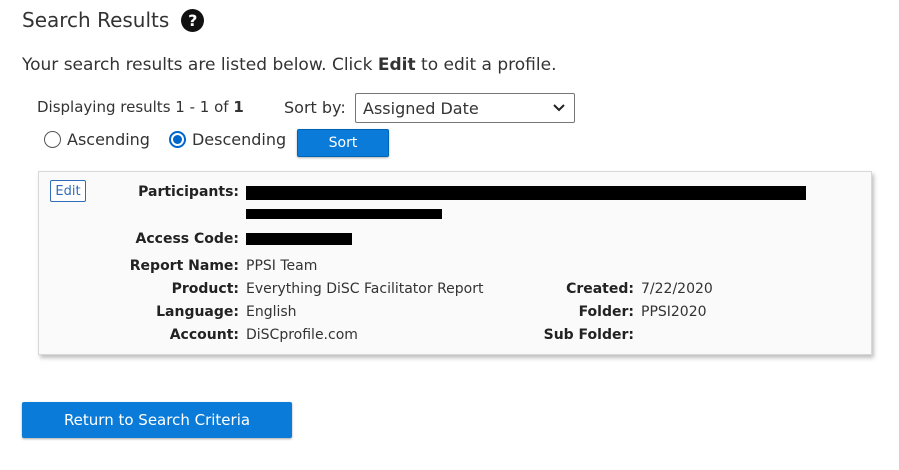  Describe the element at coordinates (365, 289) in the screenshot. I see `product-value: Everything DiSC Facilitator Report` at that location.